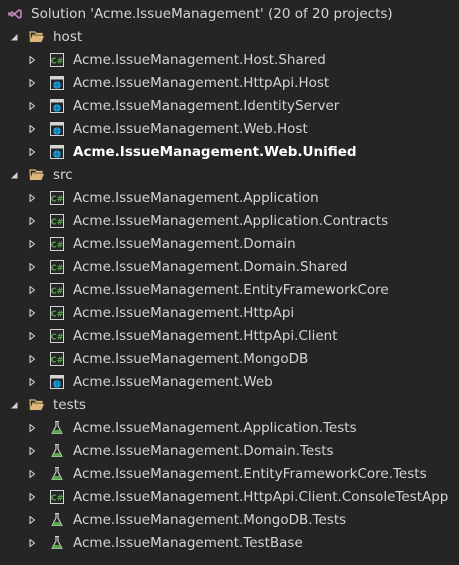 The image size is (459, 565). I want to click on project-node: Acme.IssueManagement.MongoDB.Tests, so click(229, 520).